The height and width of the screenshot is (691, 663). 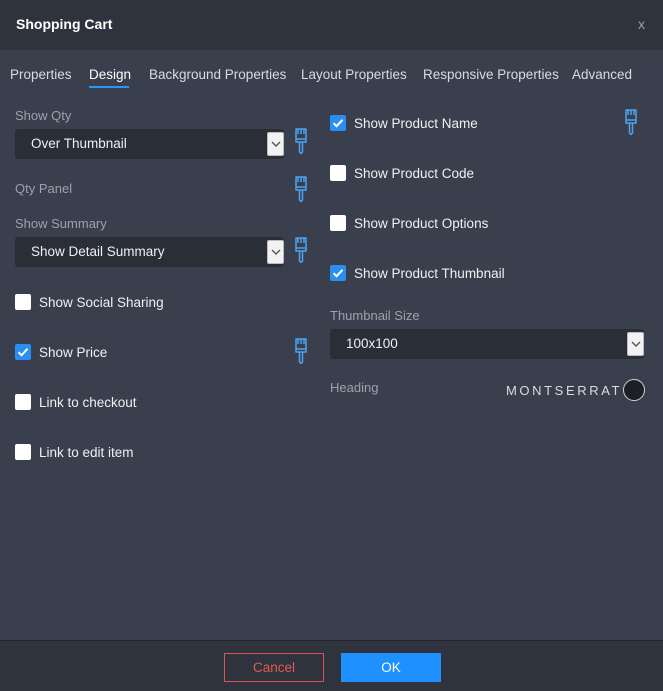 What do you see at coordinates (41, 74) in the screenshot?
I see `tab-properties: Properties` at bounding box center [41, 74].